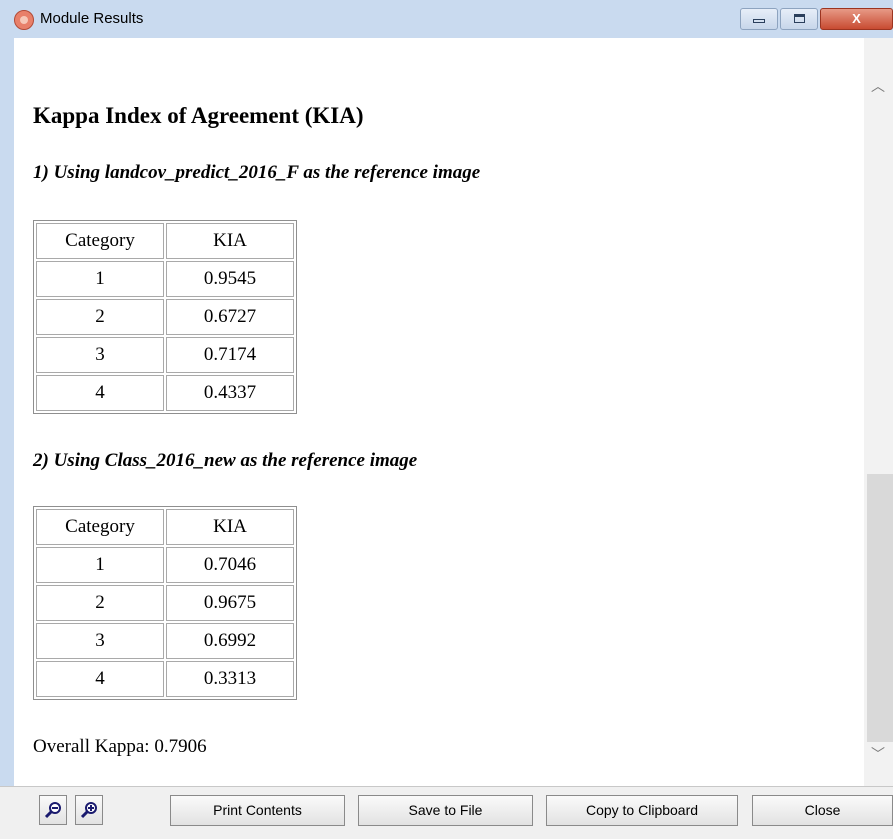  What do you see at coordinates (7, 412) in the screenshot?
I see `window-border` at bounding box center [7, 412].